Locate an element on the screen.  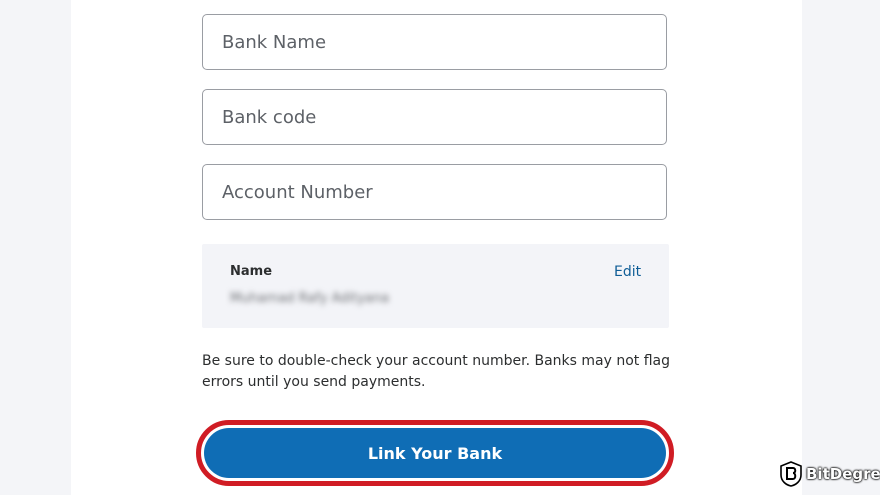
bank-code-input is located at coordinates (434, 117).